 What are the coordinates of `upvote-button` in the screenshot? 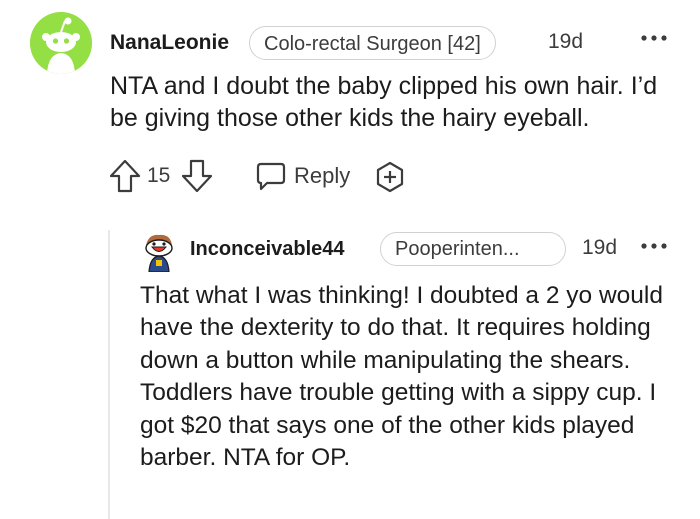 It's located at (125, 176).